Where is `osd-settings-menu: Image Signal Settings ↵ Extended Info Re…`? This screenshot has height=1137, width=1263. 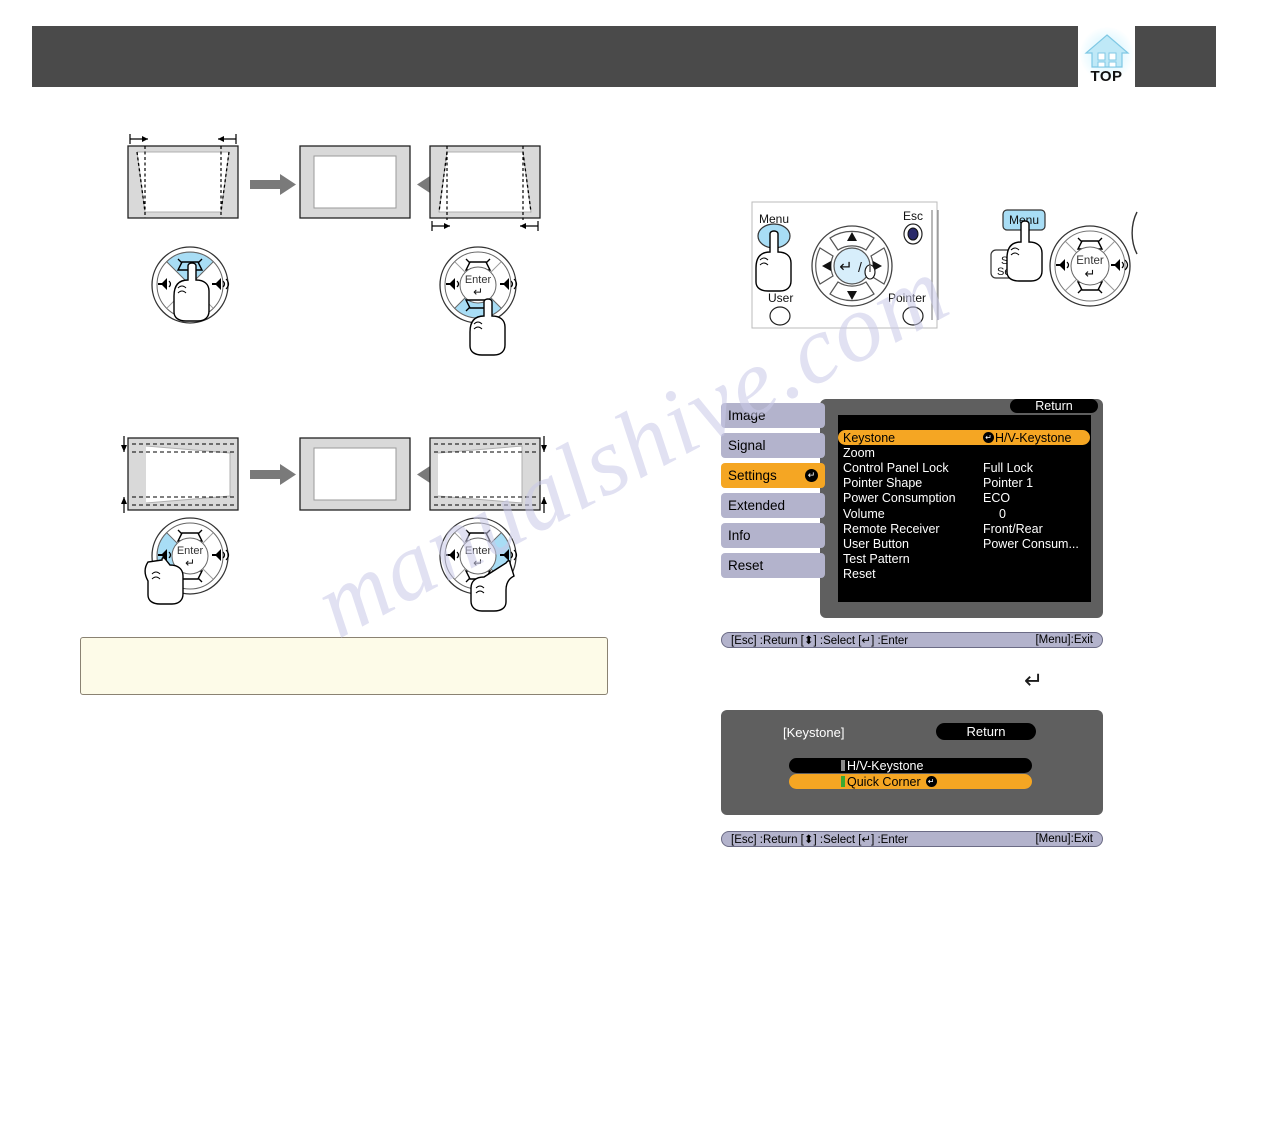 osd-settings-menu: Image Signal Settings ↵ Extended Info Re… is located at coordinates (912, 508).